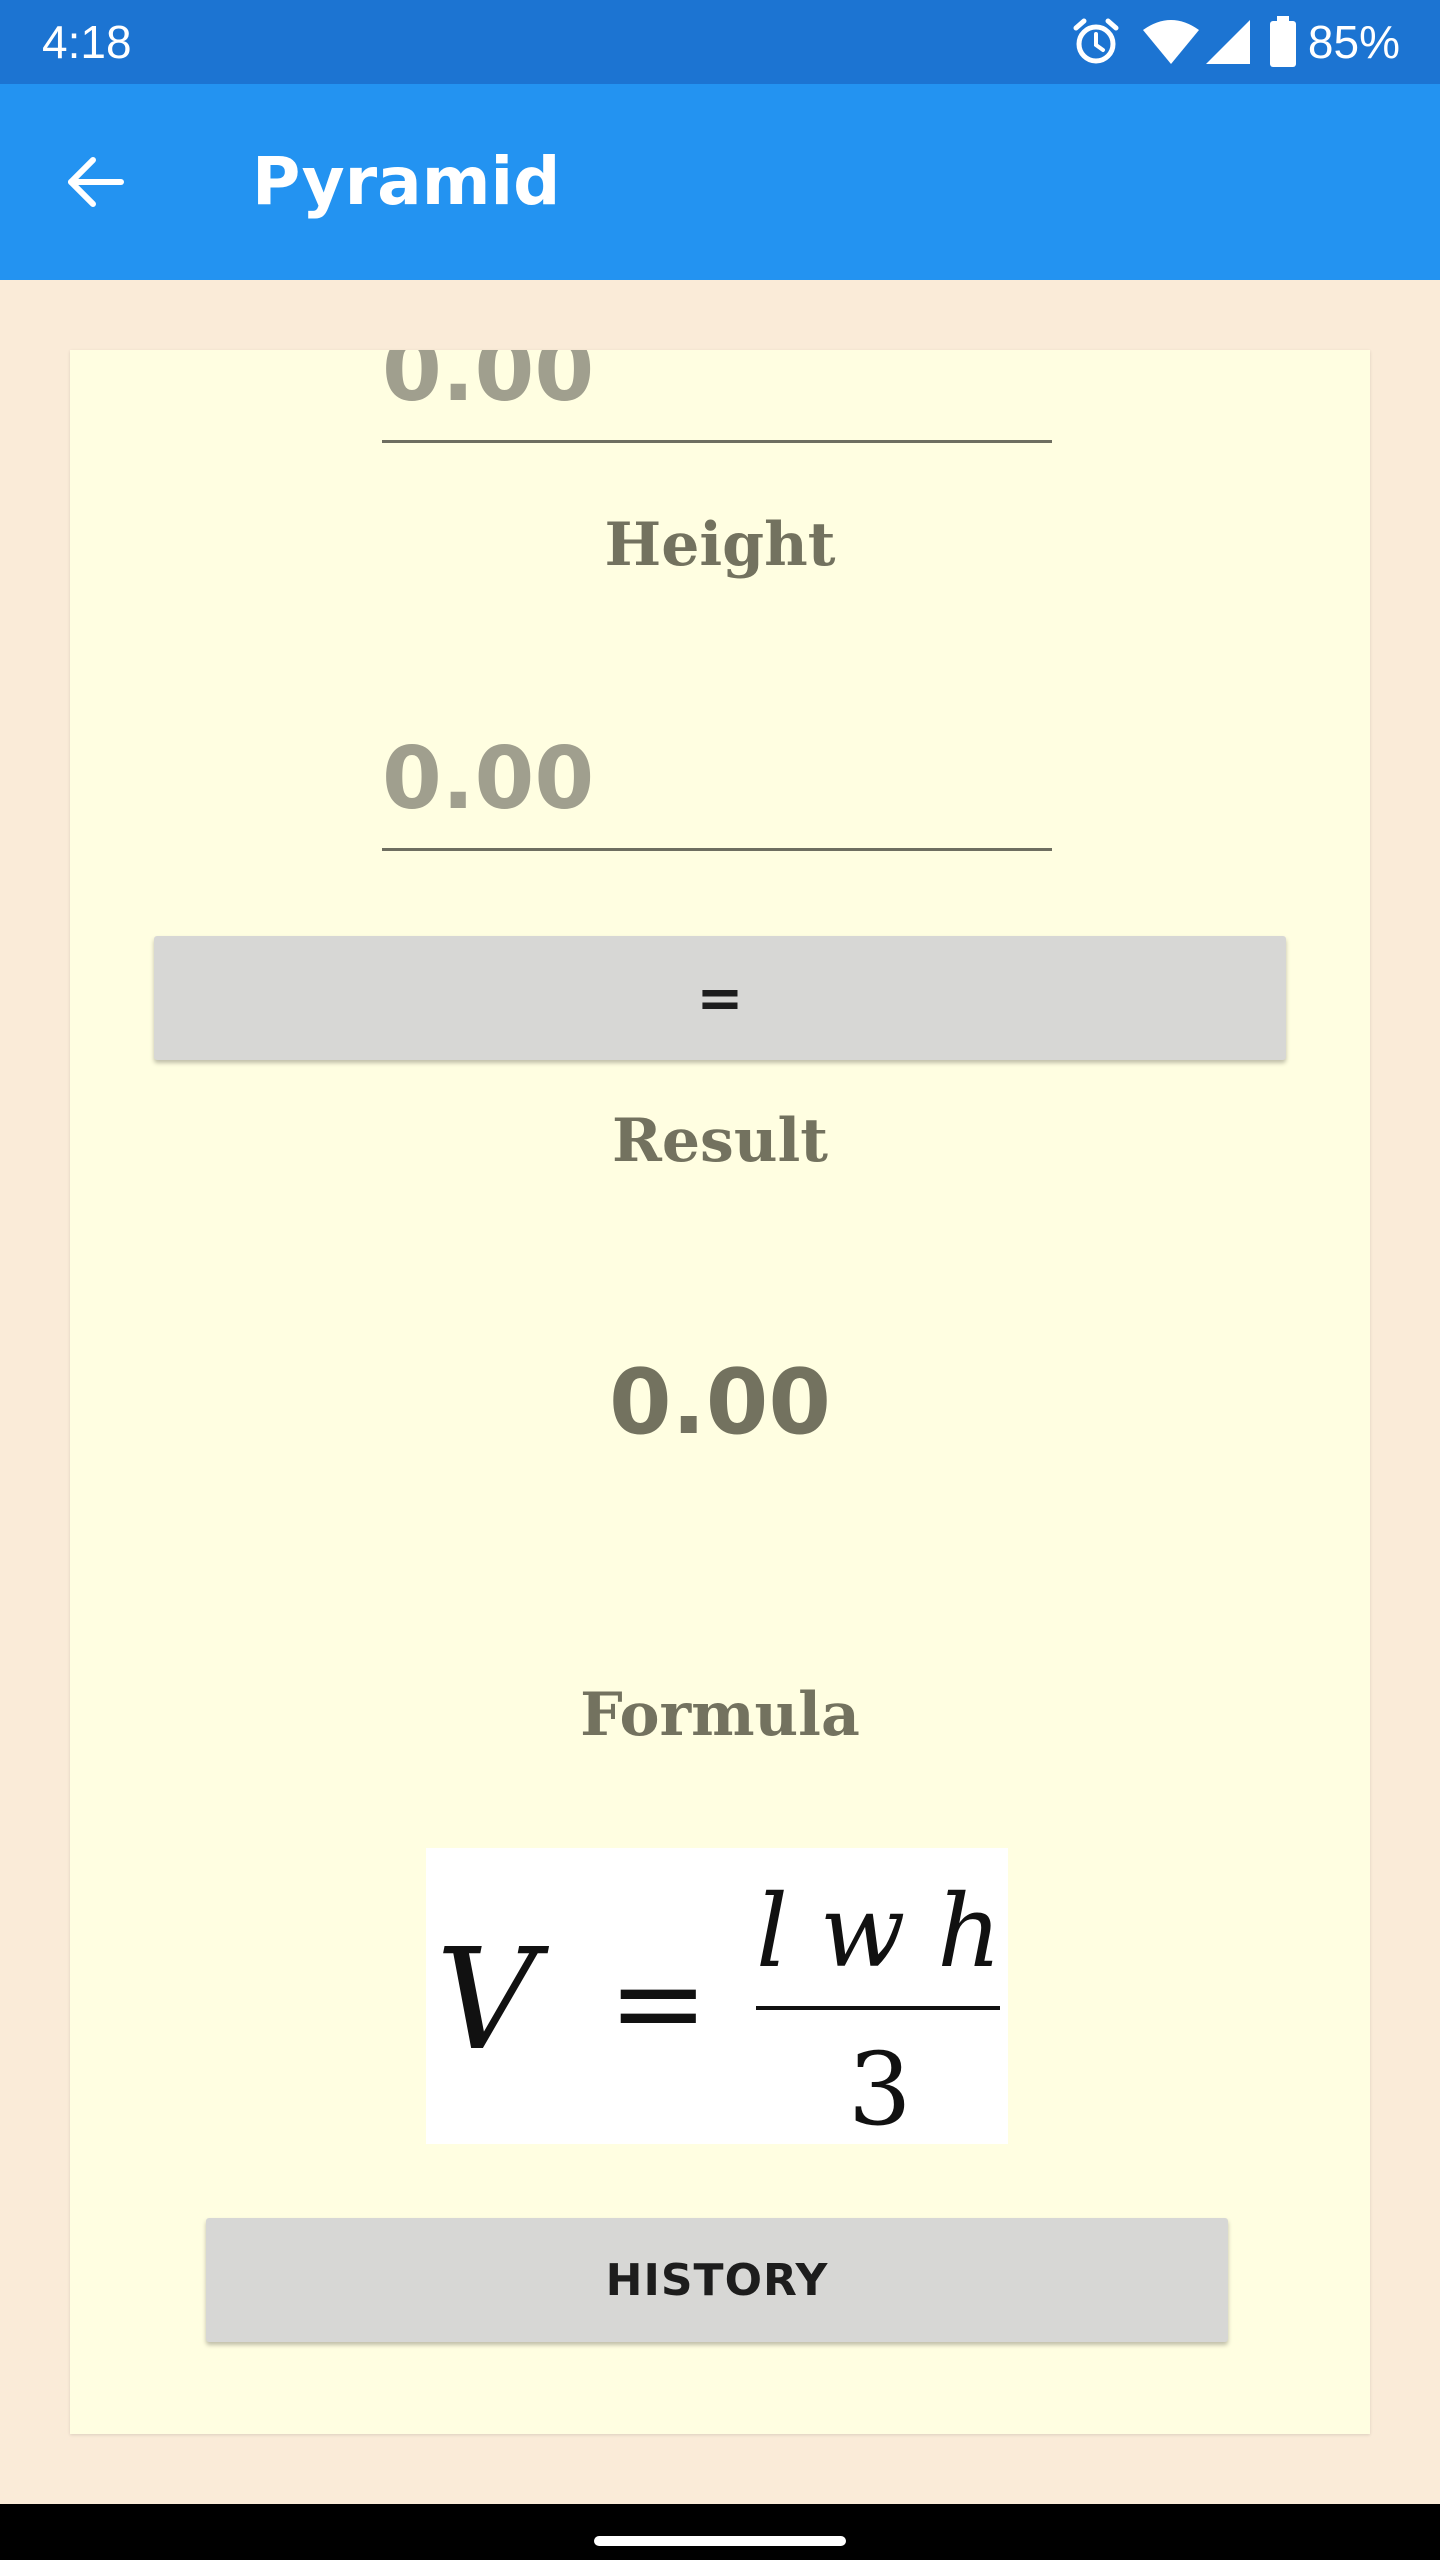 This screenshot has height=2560, width=1440. I want to click on formula-equals: =, so click(658, 2003).